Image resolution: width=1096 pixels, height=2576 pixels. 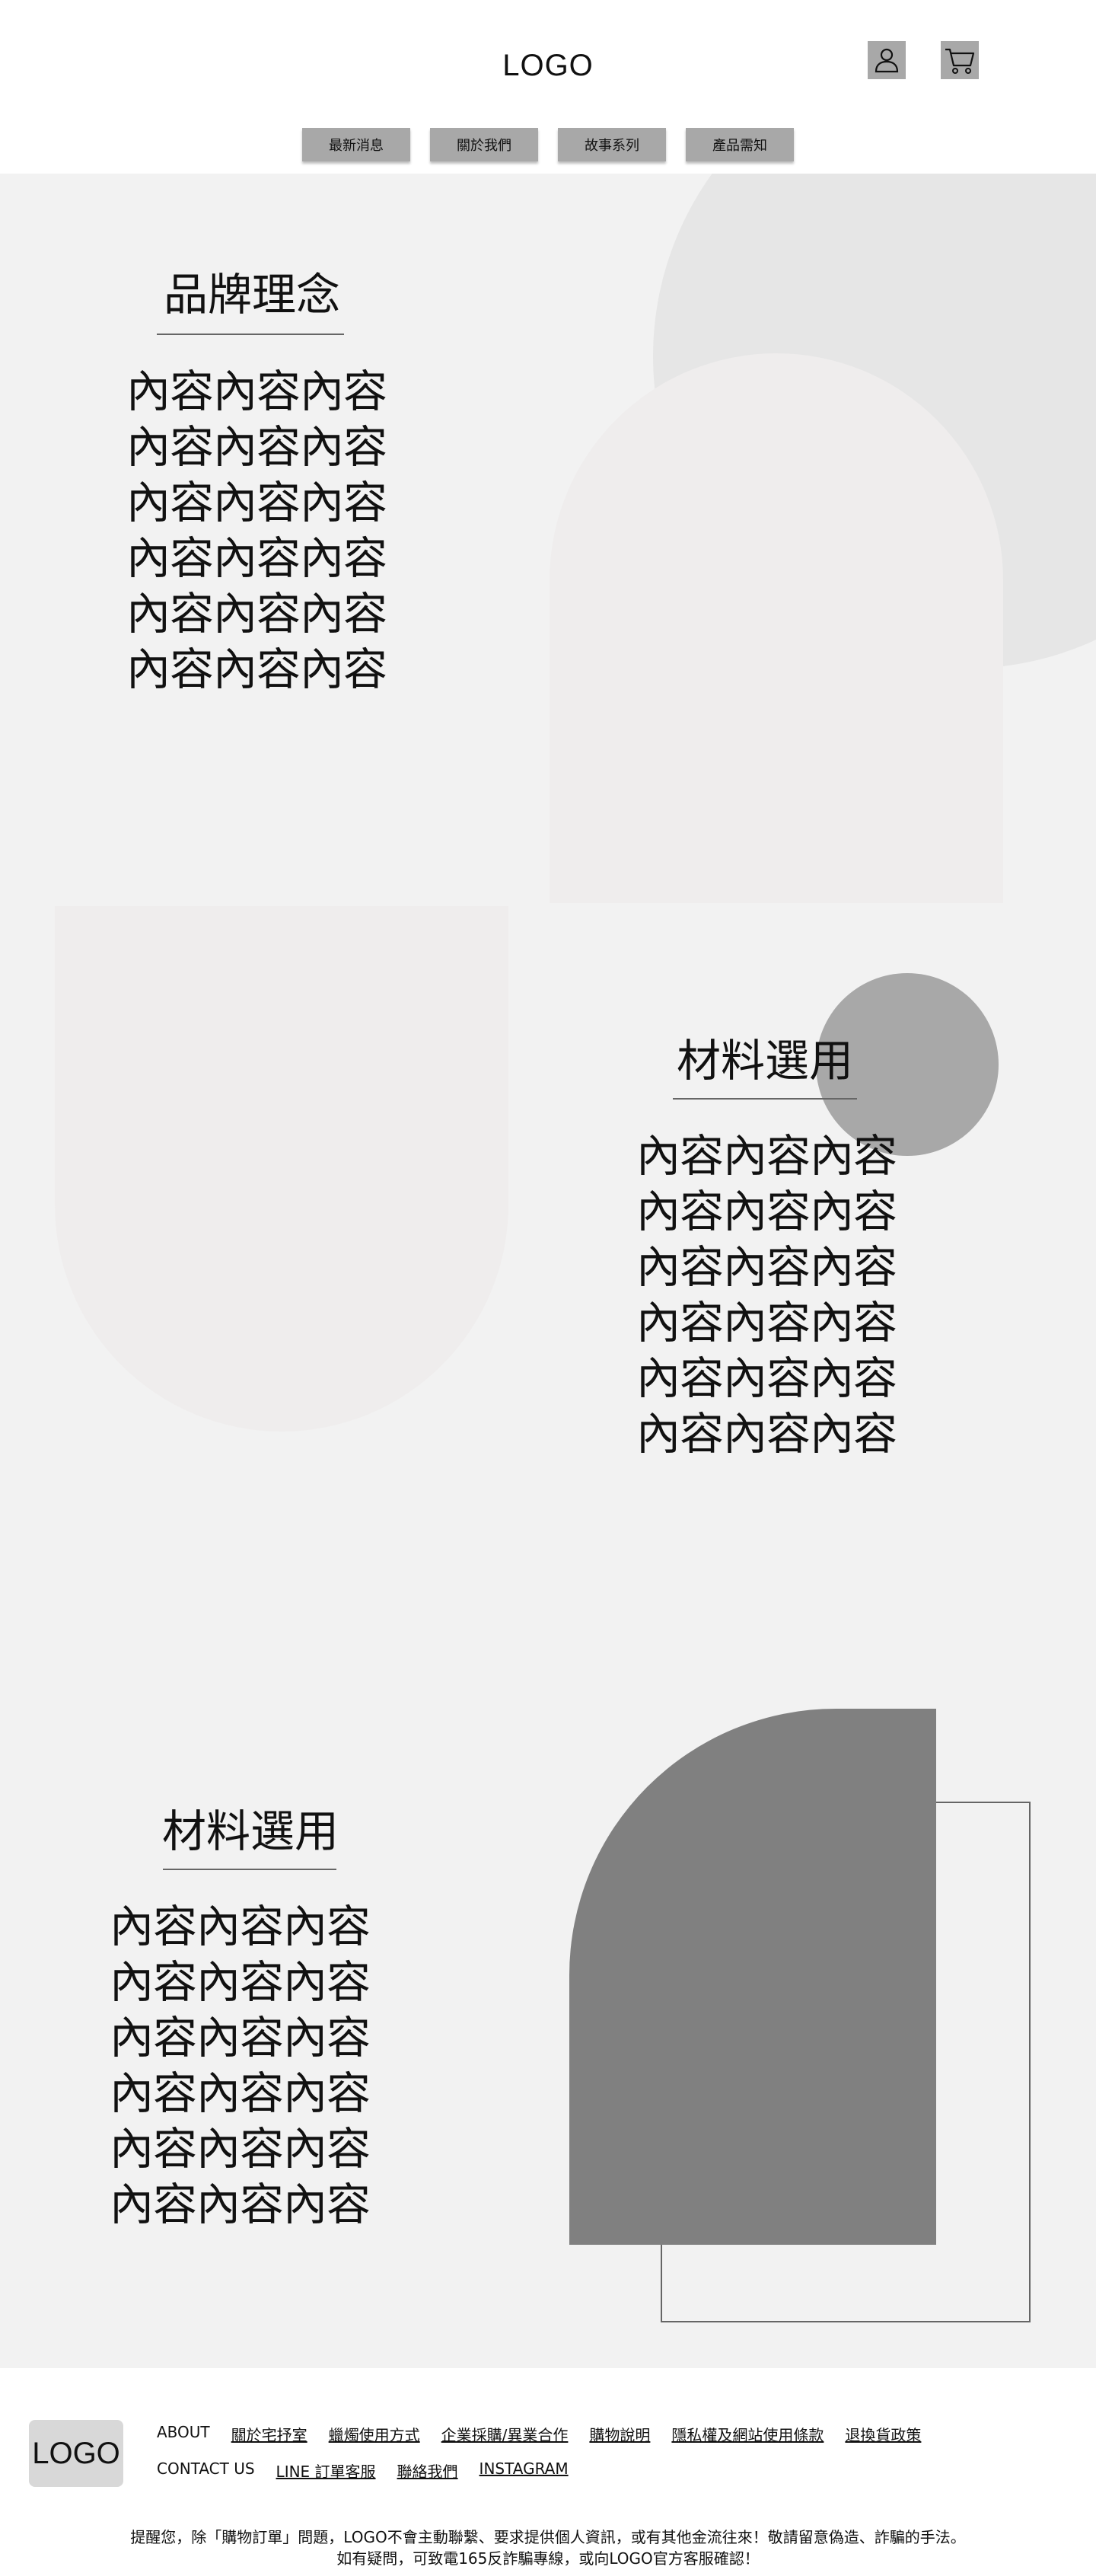 I want to click on user-icon, so click(x=887, y=60).